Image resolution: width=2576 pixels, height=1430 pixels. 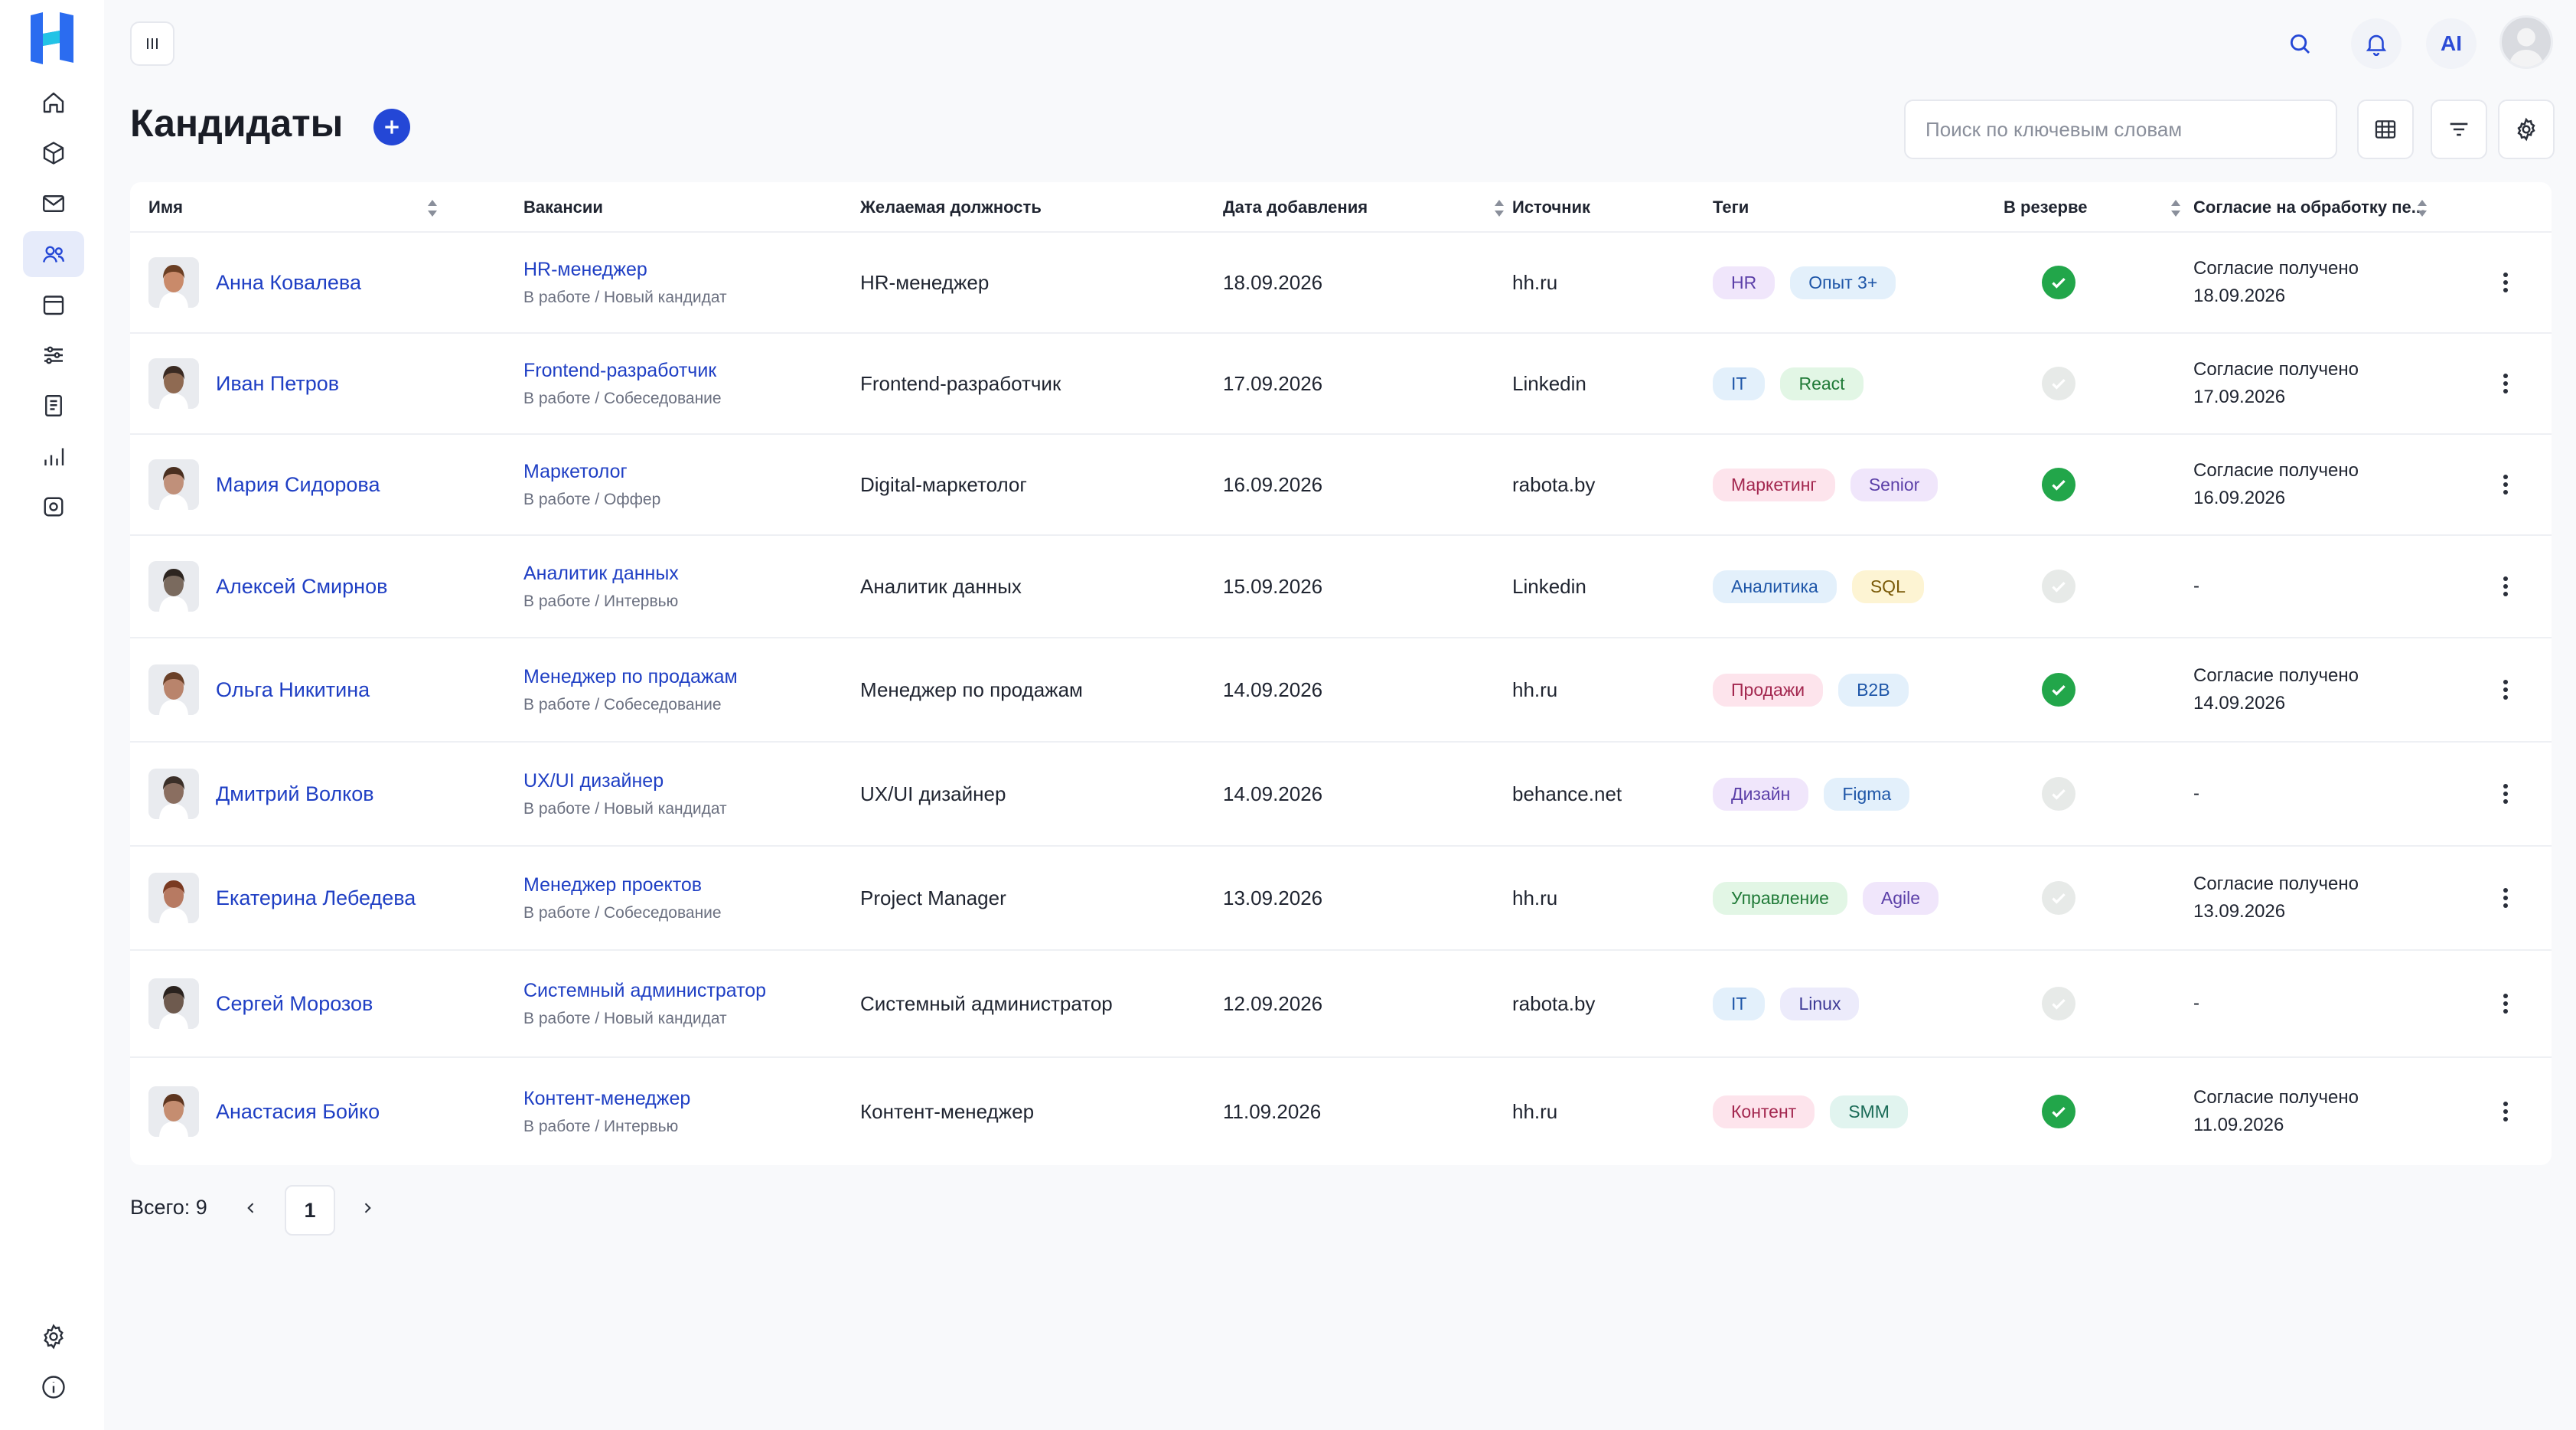 I want to click on document-icon, so click(x=53, y=405).